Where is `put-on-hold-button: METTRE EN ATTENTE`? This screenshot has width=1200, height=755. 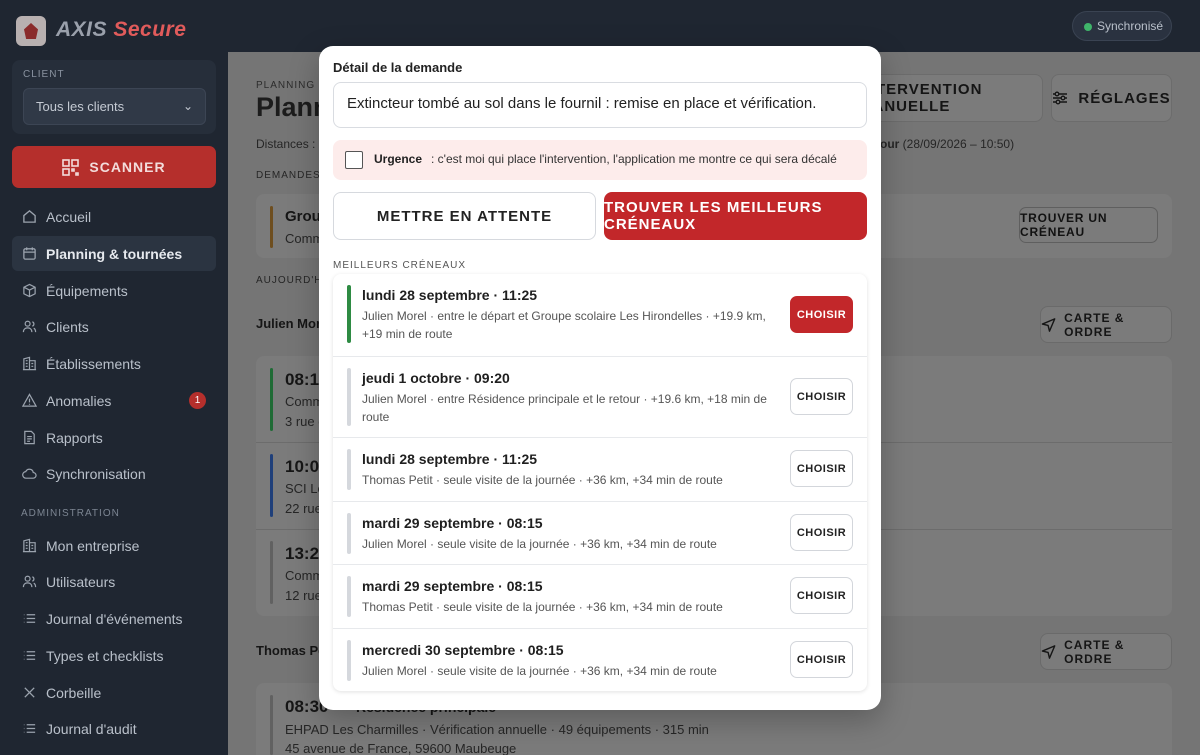
put-on-hold-button: METTRE EN ATTENTE is located at coordinates (464, 216).